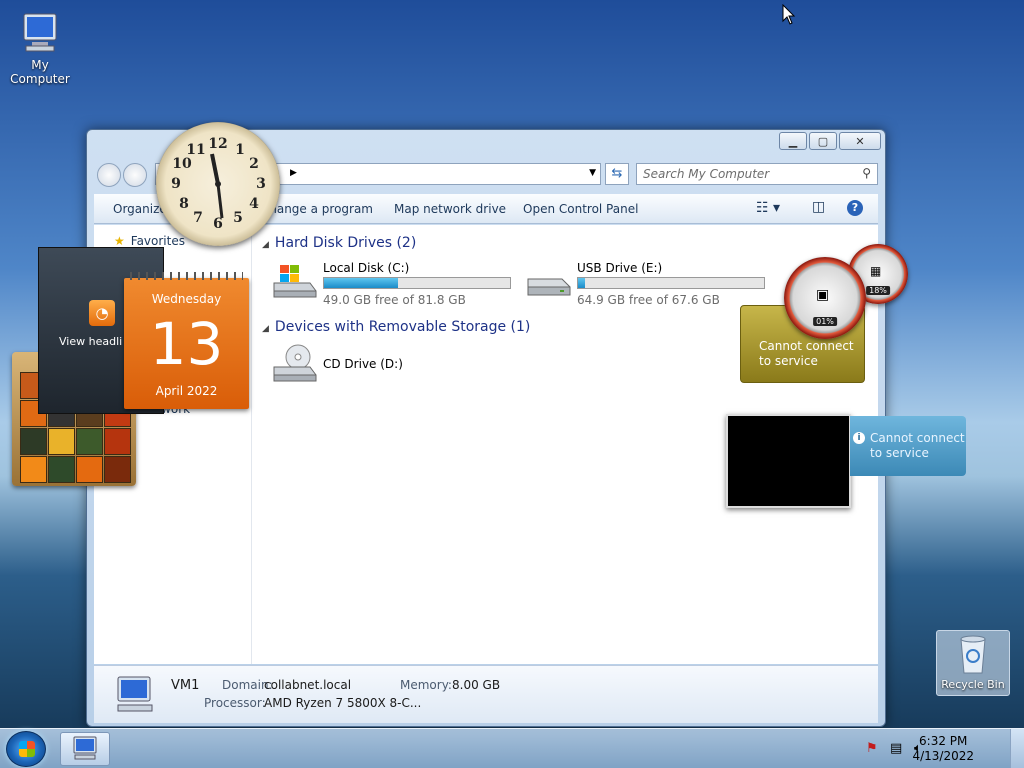 The height and width of the screenshot is (768, 1024). What do you see at coordinates (186, 344) in the screenshot?
I see `calendar-day: 13` at bounding box center [186, 344].